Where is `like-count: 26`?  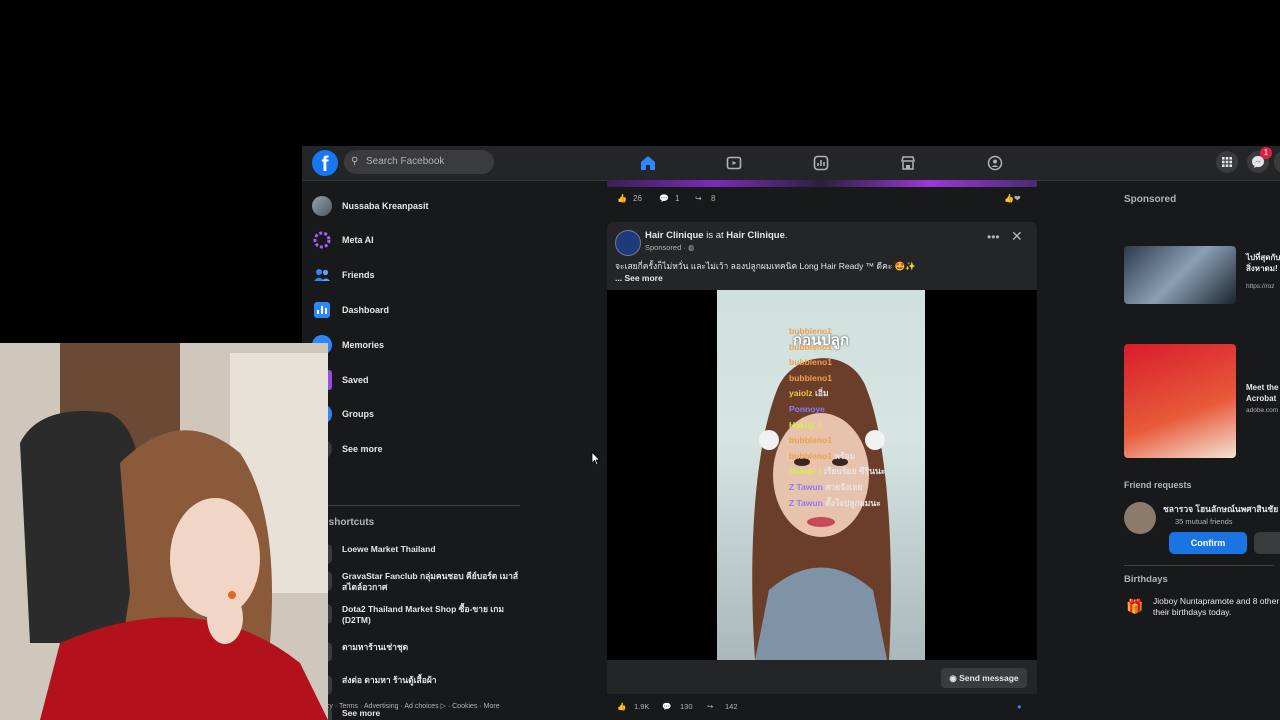 like-count: 26 is located at coordinates (637, 198).